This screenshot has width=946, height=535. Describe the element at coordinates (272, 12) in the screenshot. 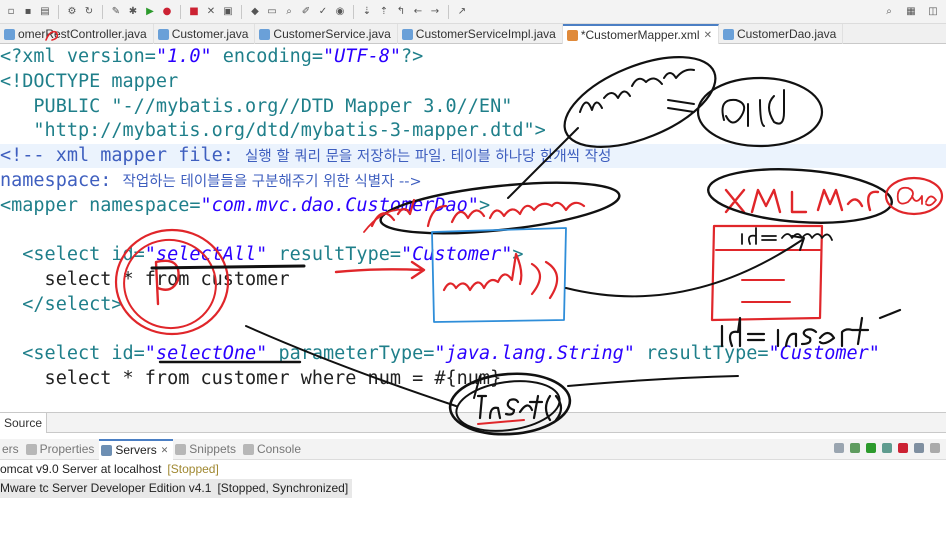

I see `folder-icon: ▭` at that location.